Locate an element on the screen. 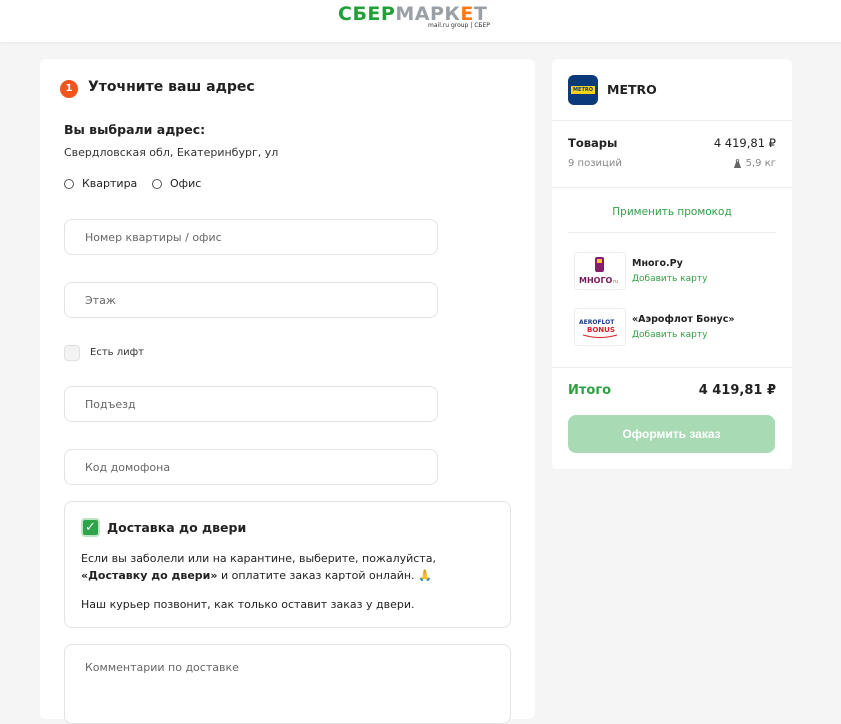 The height and width of the screenshot is (724, 841). radio-apartment: Квартира is located at coordinates (100, 183).